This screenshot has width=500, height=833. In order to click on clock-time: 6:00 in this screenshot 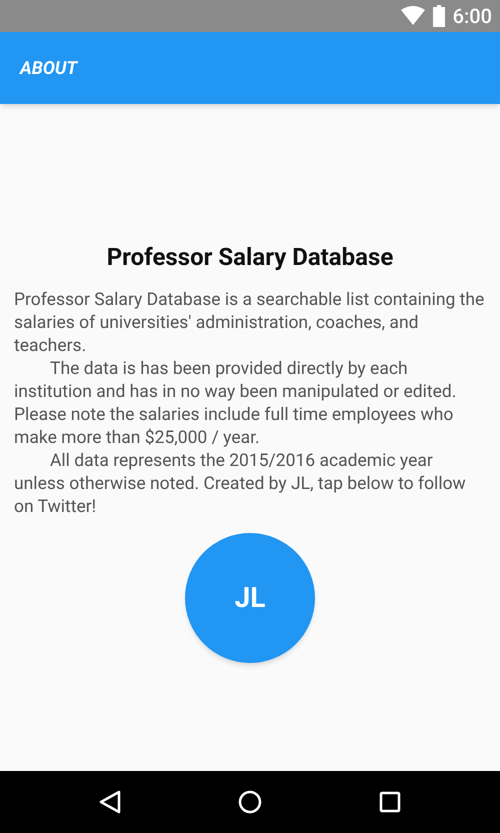, I will do `click(472, 16)`.